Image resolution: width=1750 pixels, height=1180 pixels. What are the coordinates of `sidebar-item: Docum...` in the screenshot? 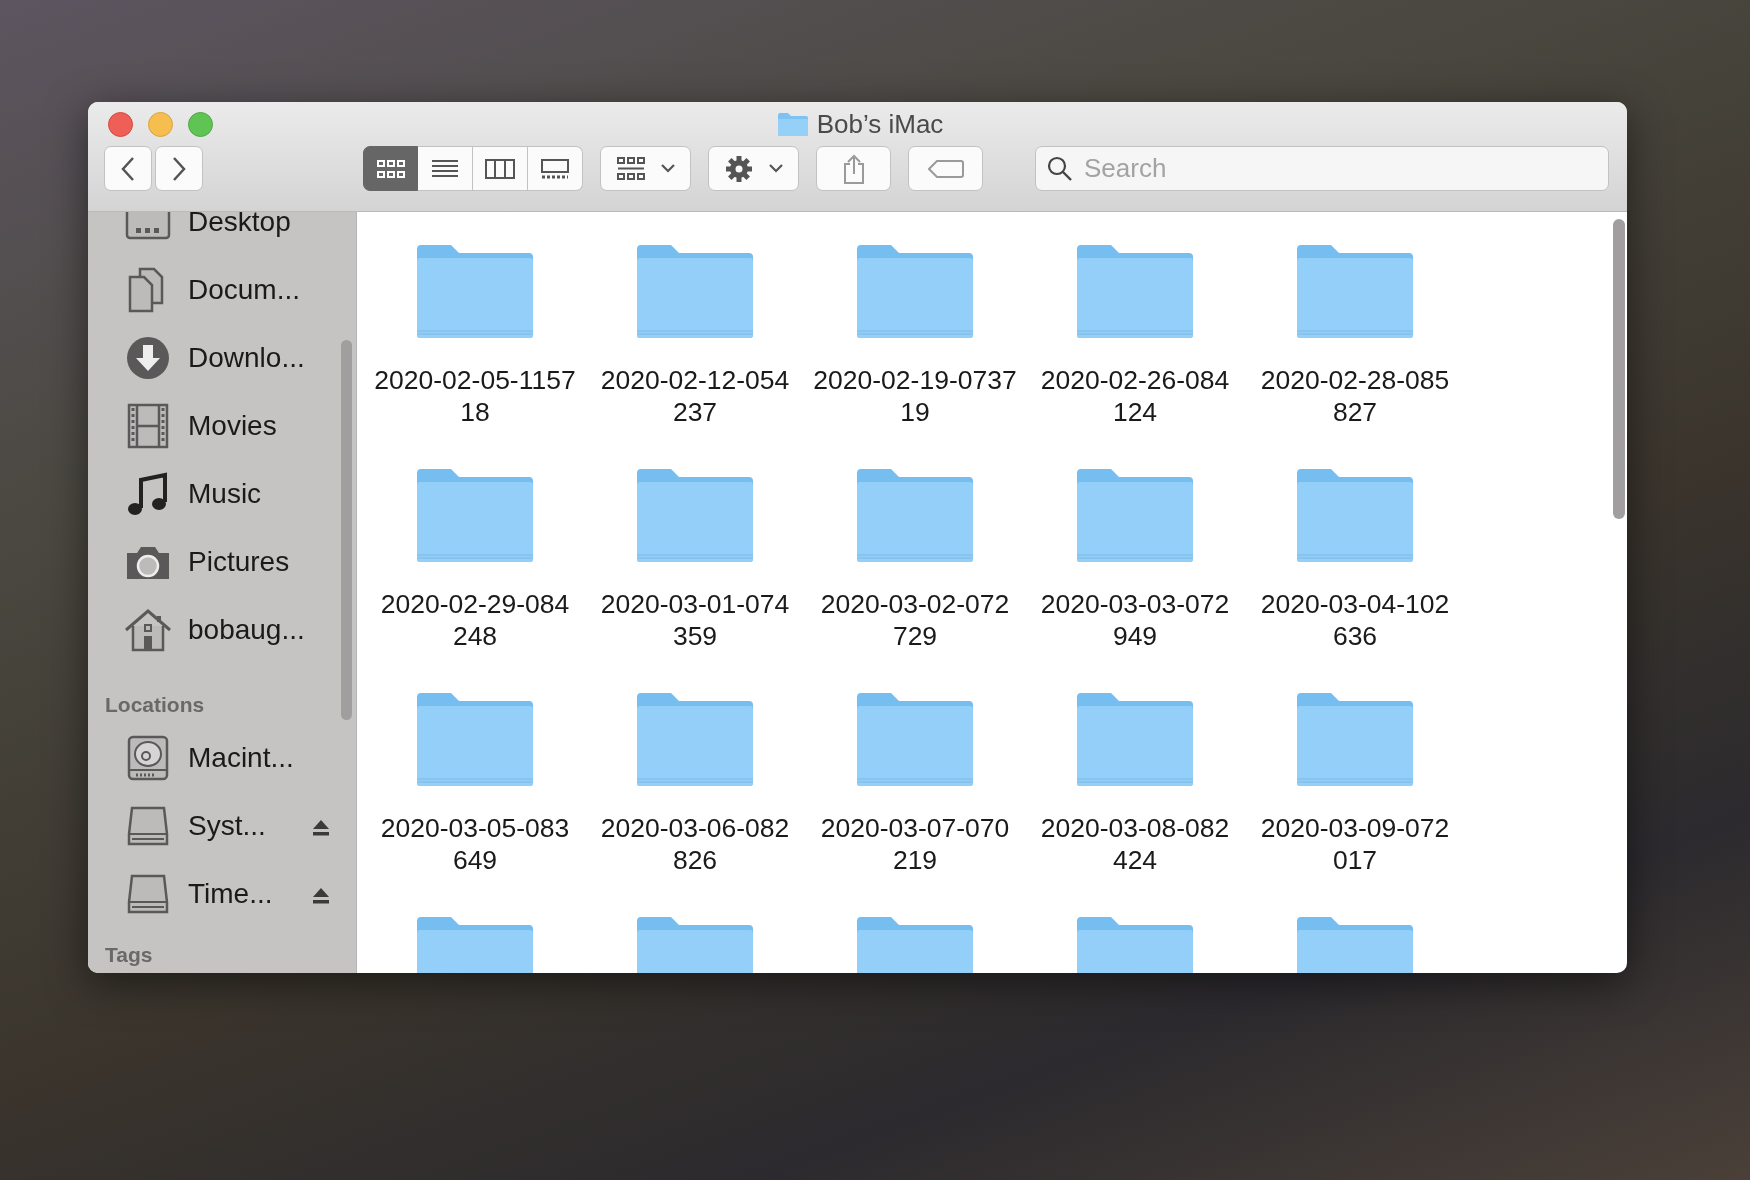 It's located at (244, 290).